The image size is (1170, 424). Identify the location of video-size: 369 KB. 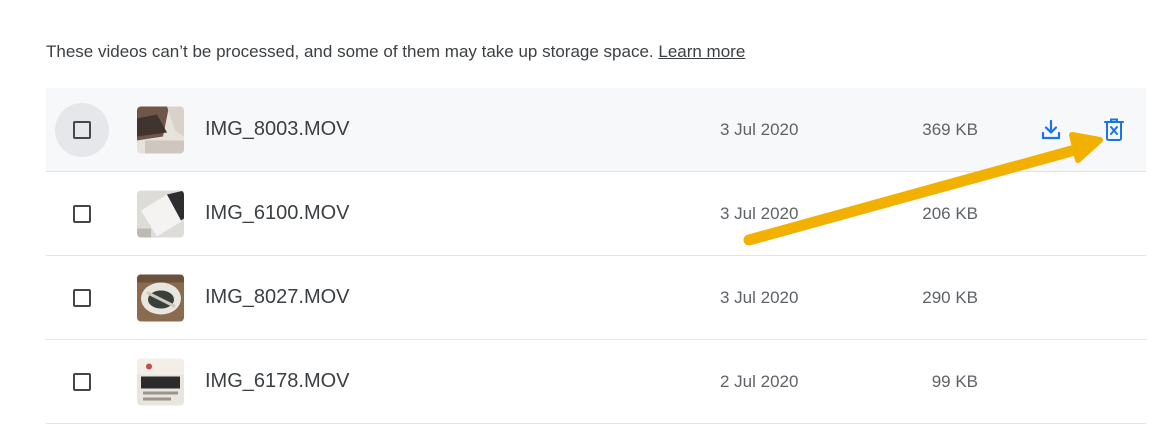
(950, 129).